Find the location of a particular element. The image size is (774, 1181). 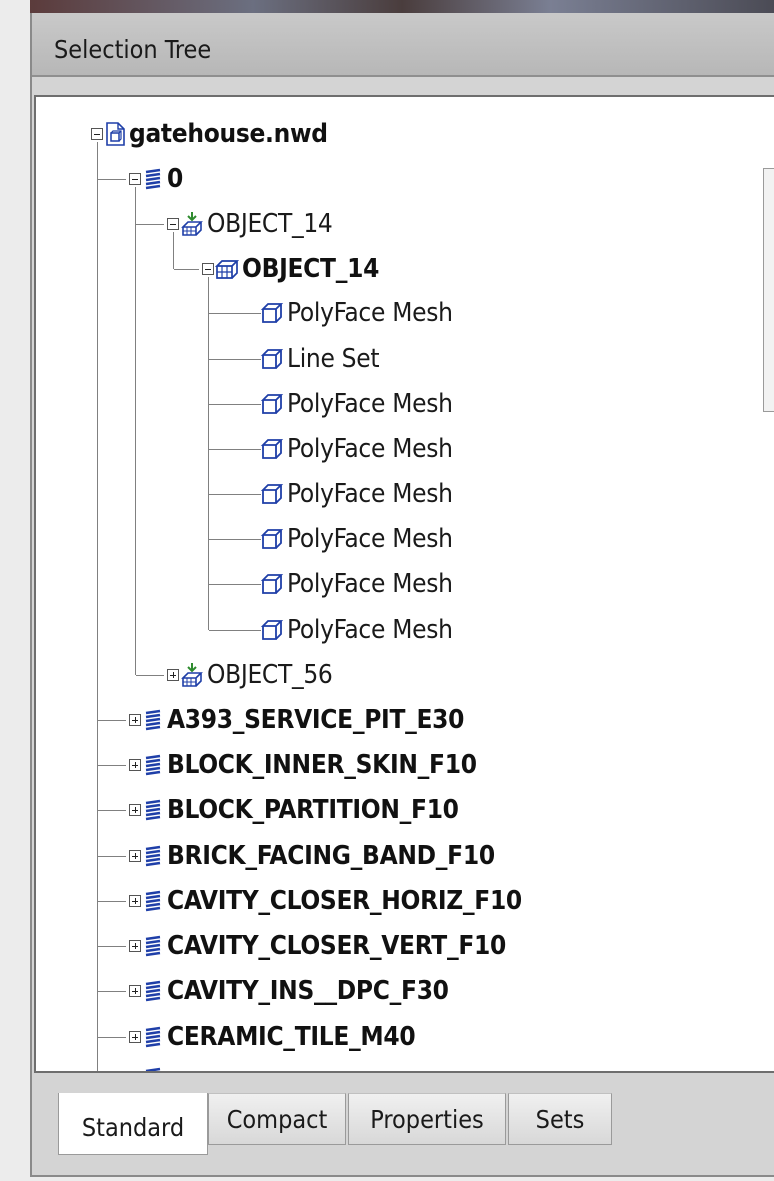

group-icon is located at coordinates (227, 269).